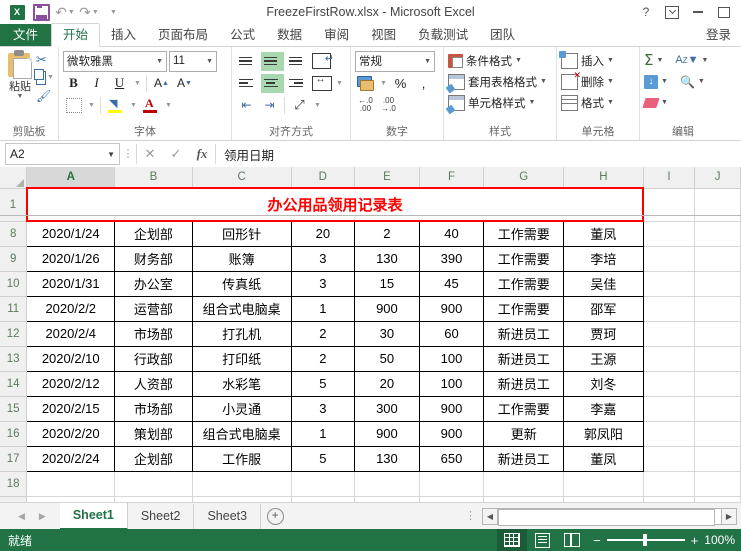 Image resolution: width=741 pixels, height=551 pixels. I want to click on orientation-dropdown-icon: ▼, so click(317, 105).